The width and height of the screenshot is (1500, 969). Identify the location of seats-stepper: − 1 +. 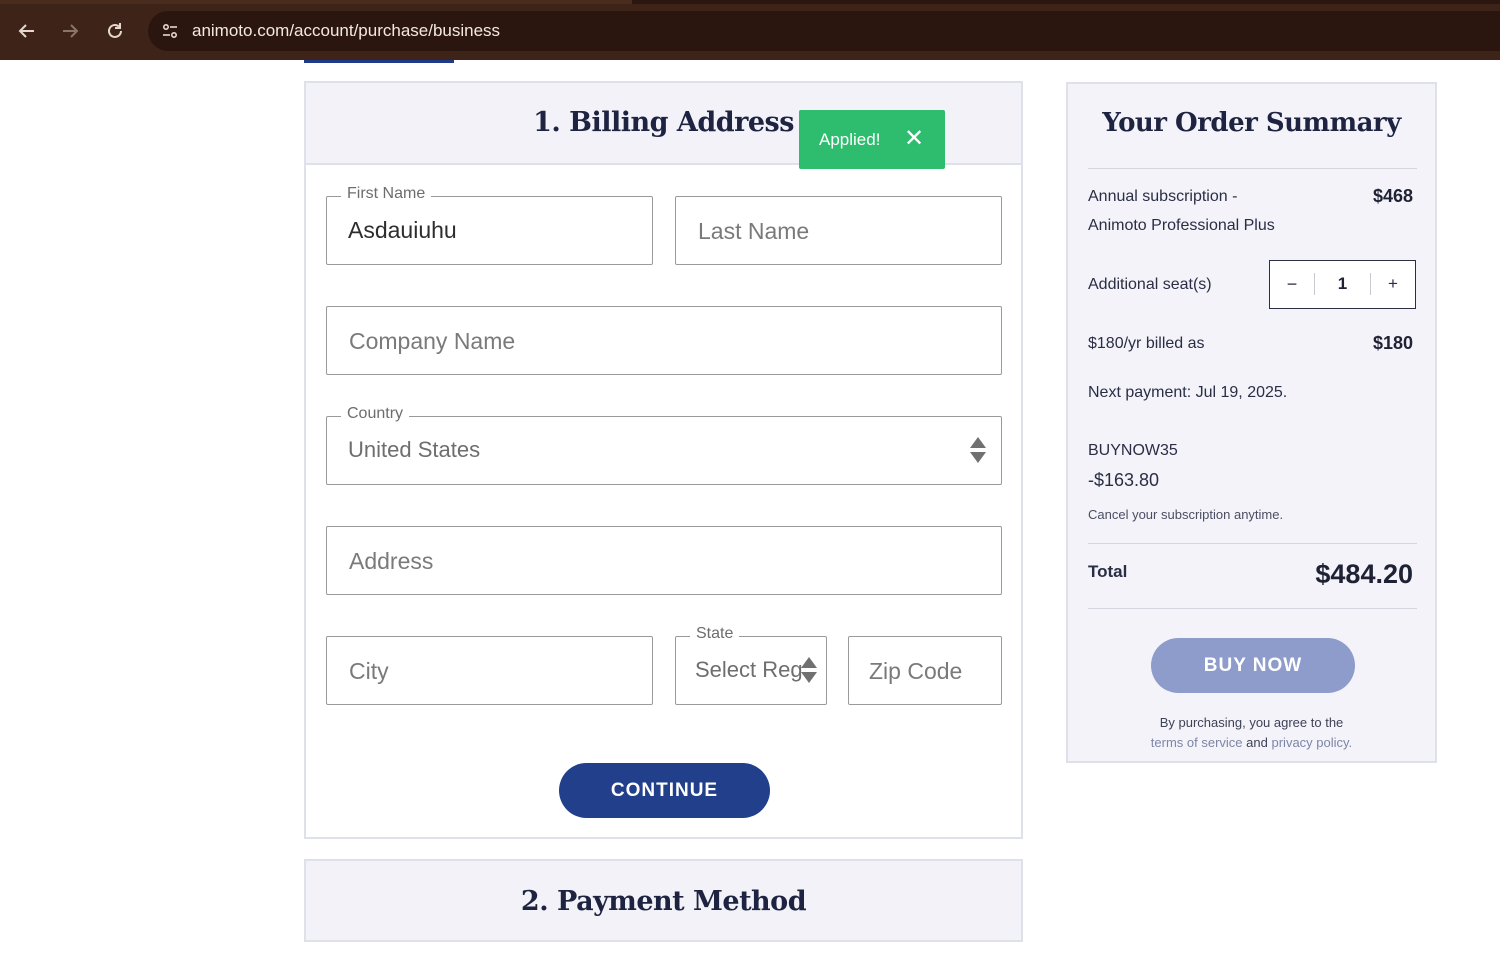
(1342, 284).